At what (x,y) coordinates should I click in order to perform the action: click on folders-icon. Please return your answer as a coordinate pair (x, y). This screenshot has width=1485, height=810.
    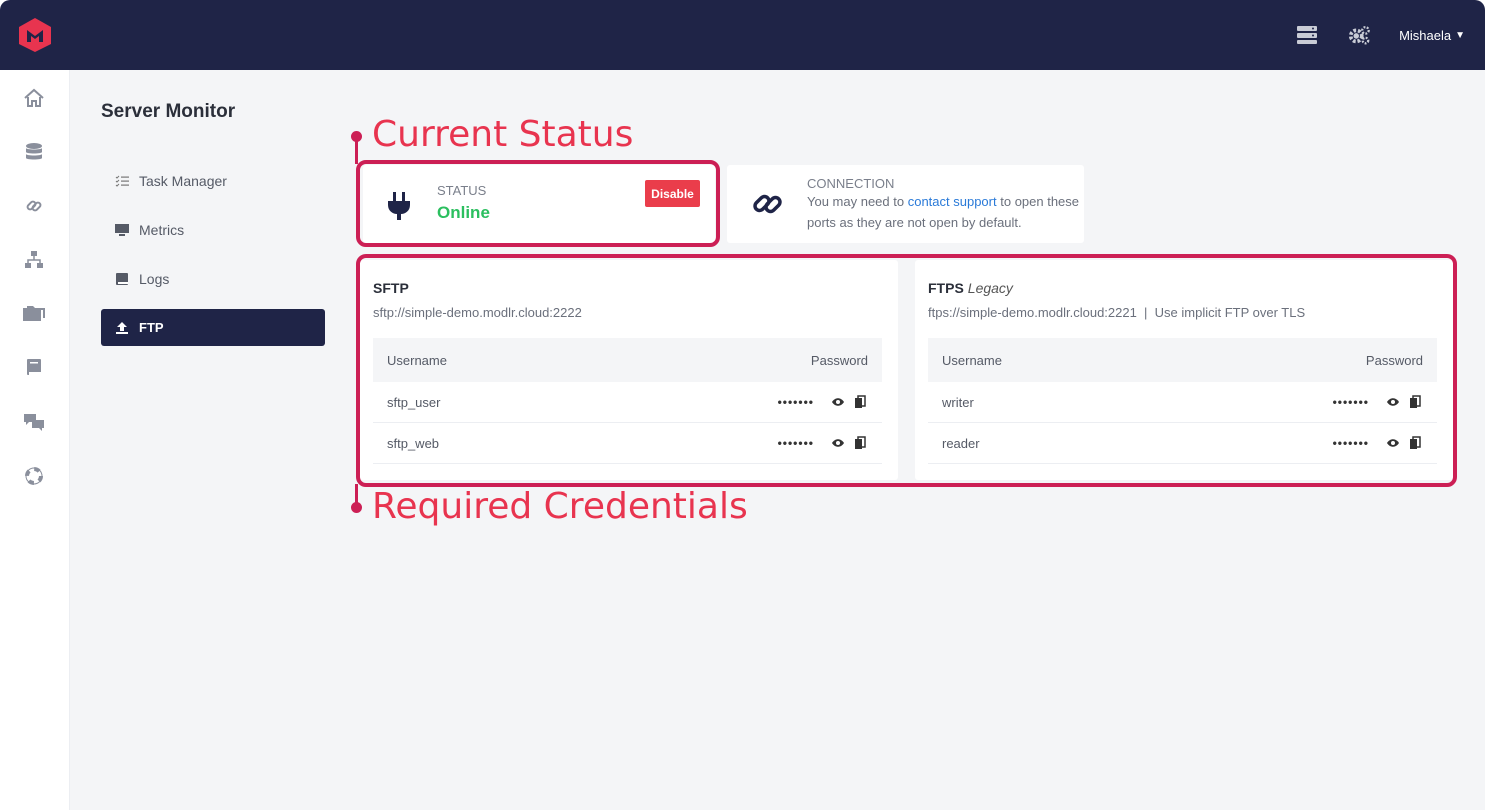
    Looking at the image, I should click on (34, 314).